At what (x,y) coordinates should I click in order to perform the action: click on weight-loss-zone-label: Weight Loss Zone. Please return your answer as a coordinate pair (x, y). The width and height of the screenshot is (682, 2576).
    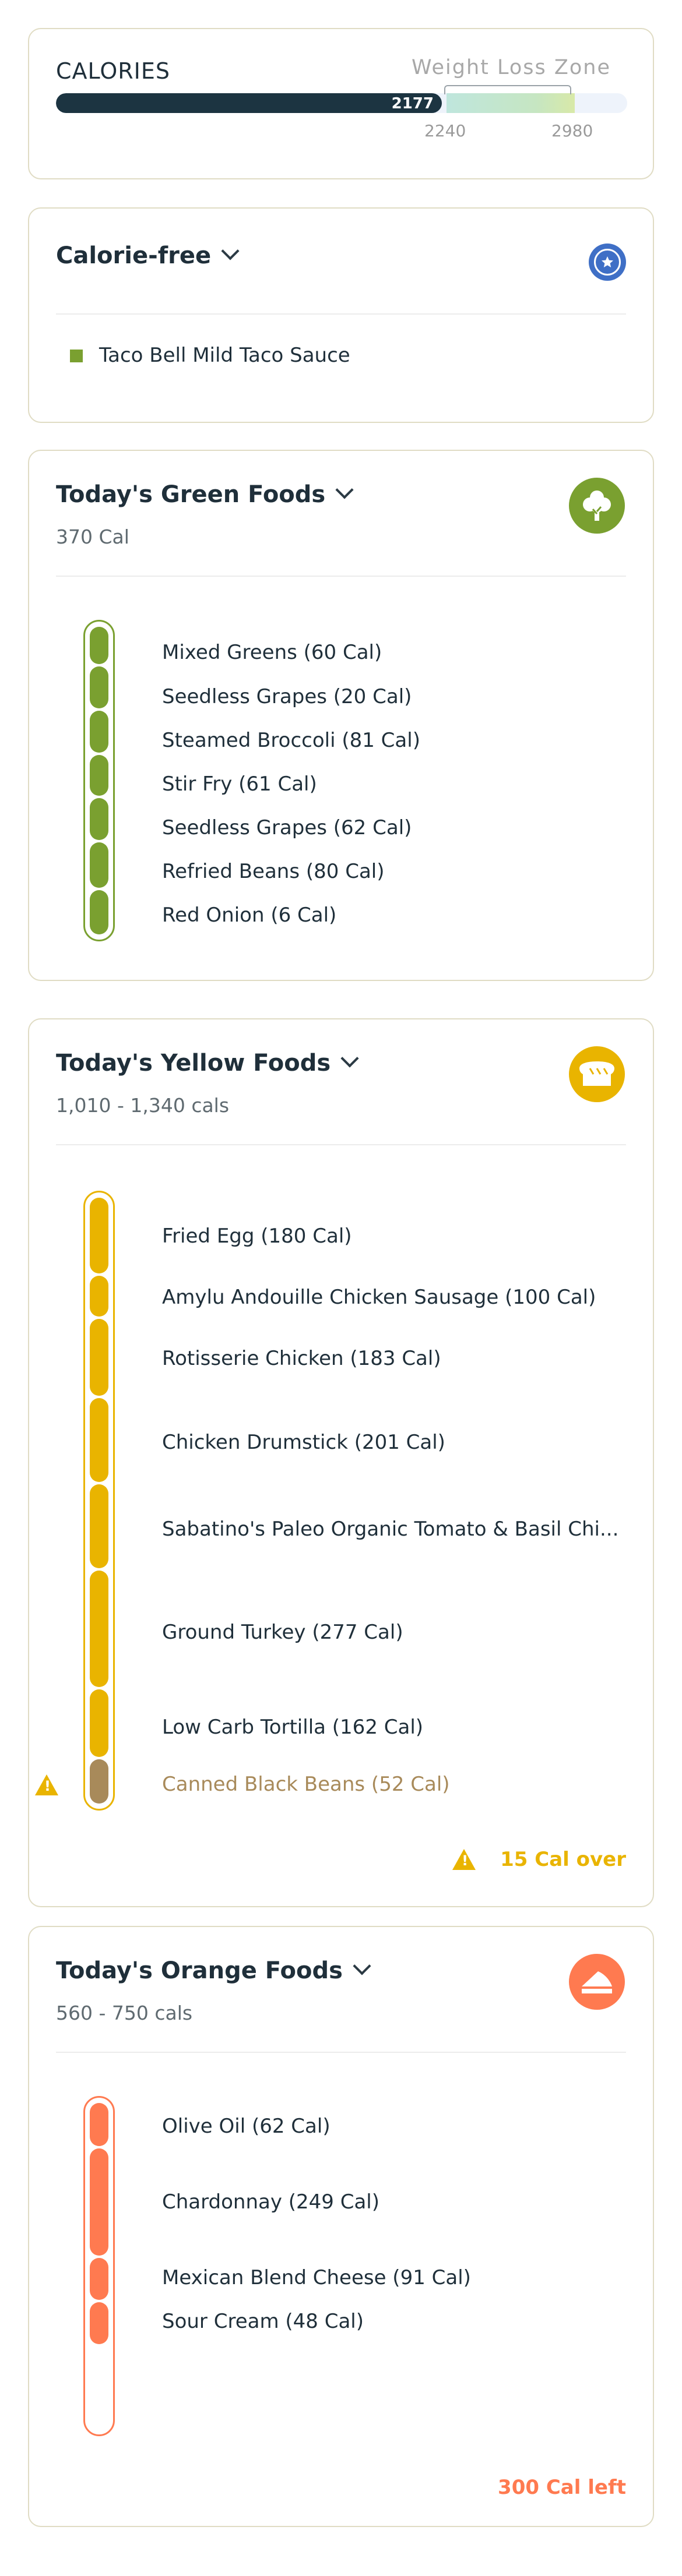
    Looking at the image, I should click on (511, 67).